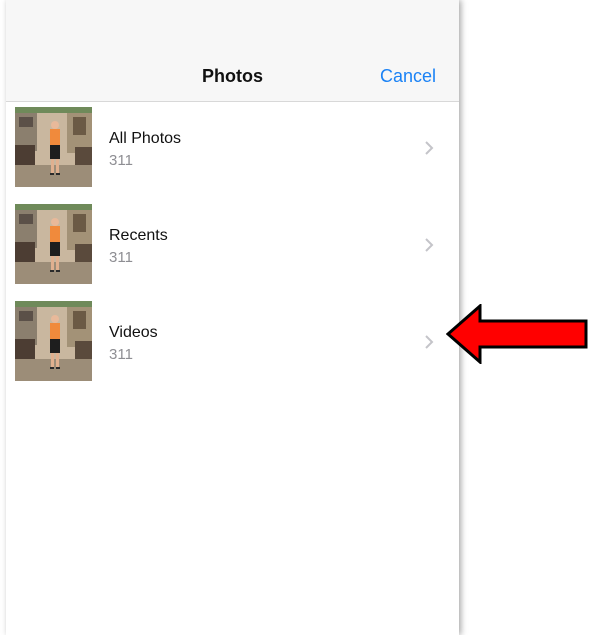  I want to click on album-title: Videos, so click(133, 332).